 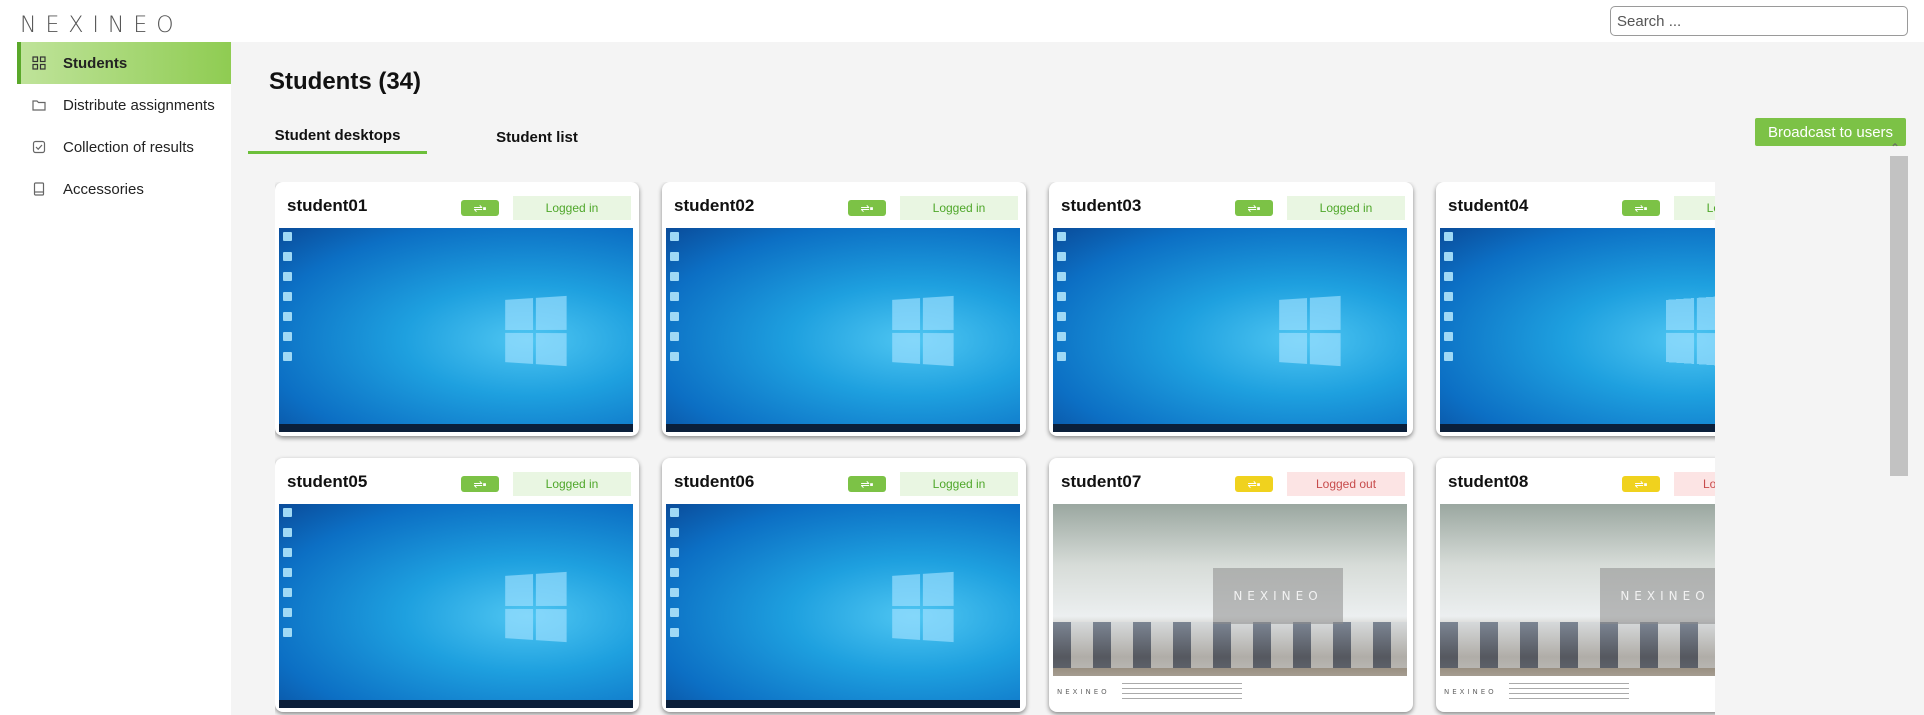 What do you see at coordinates (327, 481) in the screenshot?
I see `student-name: student05` at bounding box center [327, 481].